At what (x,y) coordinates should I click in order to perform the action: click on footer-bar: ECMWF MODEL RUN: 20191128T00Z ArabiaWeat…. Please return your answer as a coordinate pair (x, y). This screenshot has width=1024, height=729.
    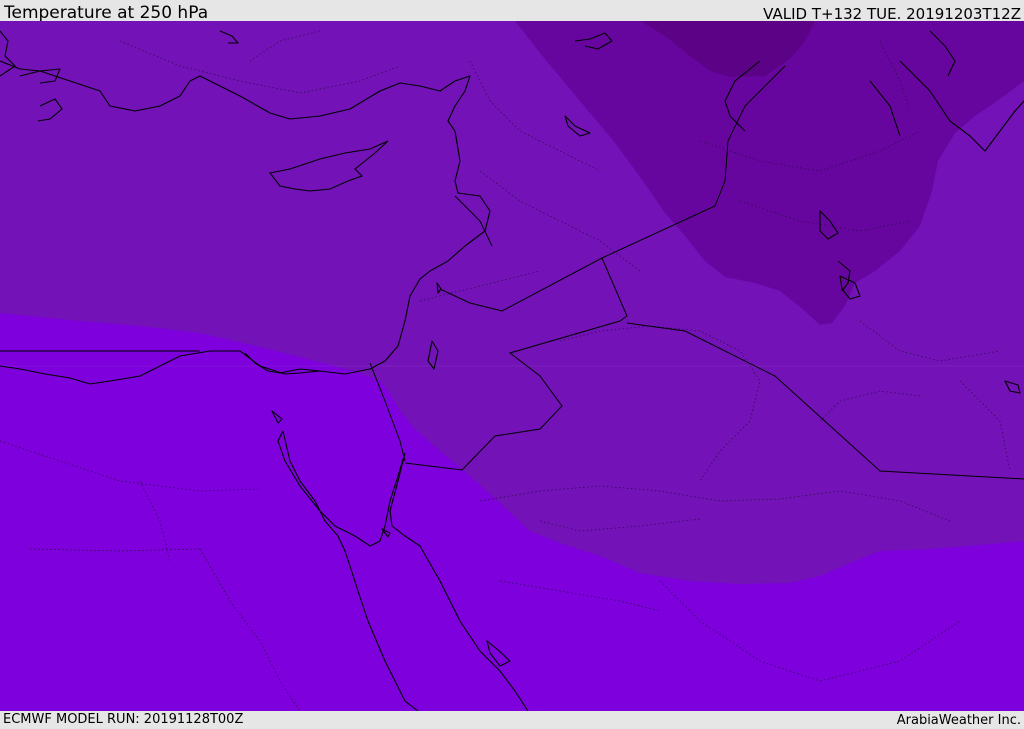
    Looking at the image, I should click on (512, 720).